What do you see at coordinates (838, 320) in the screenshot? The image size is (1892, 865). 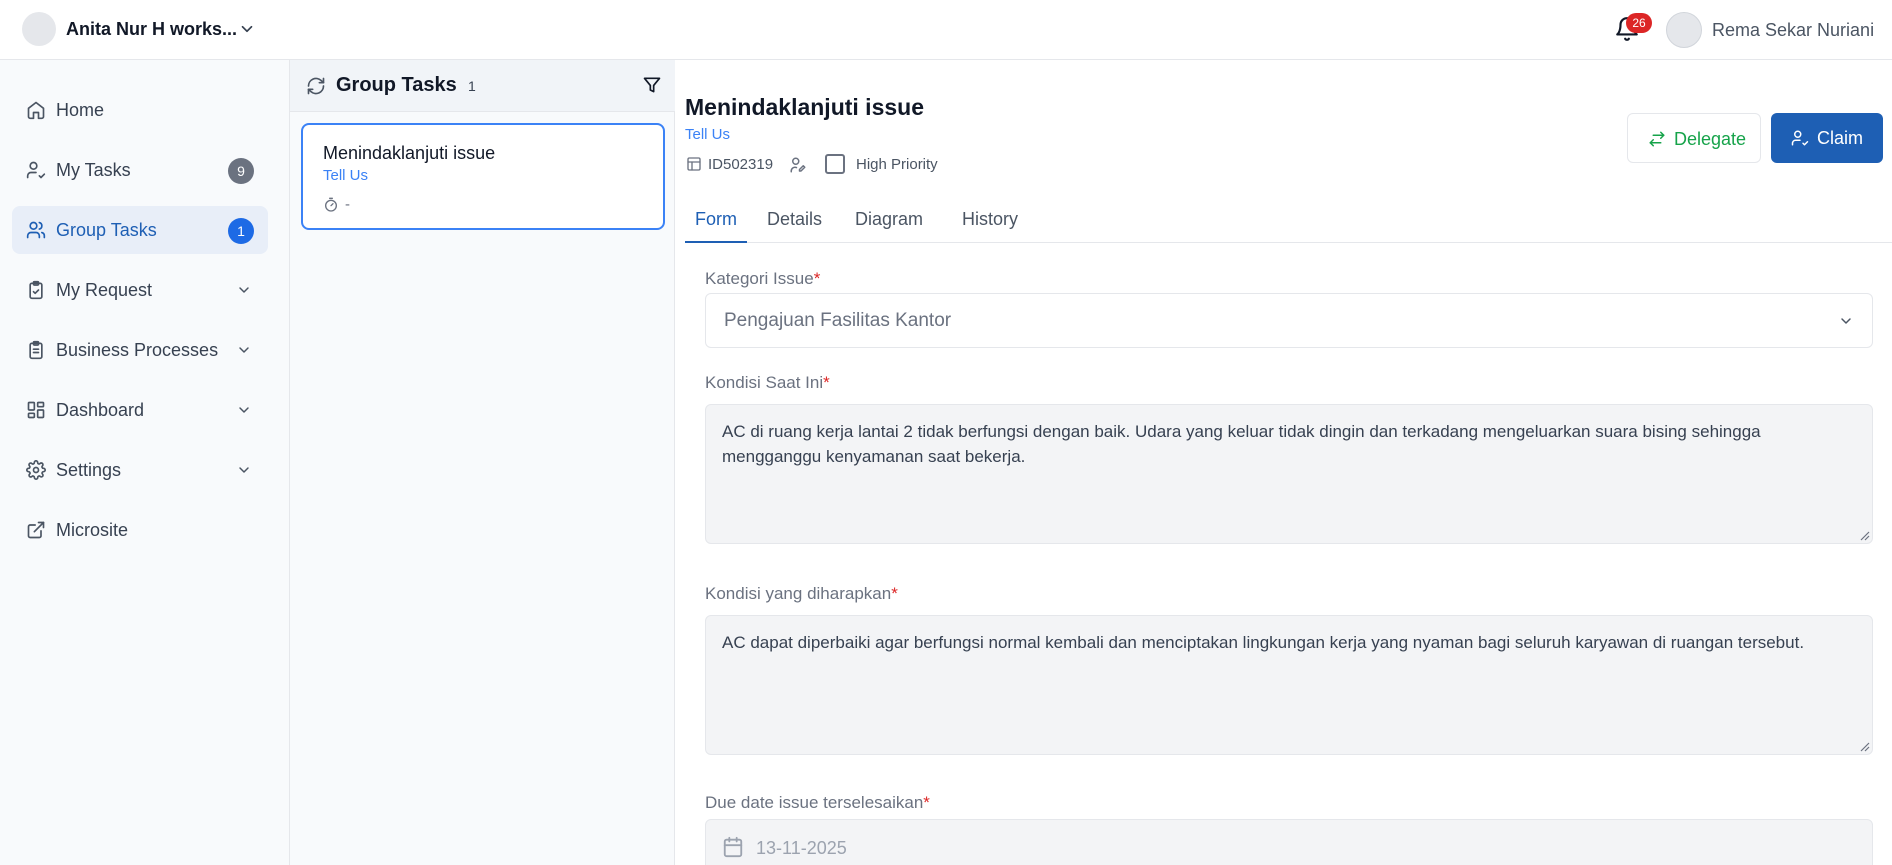 I see `kategori-issue-value: Pengajuan Fasilitas Kantor` at bounding box center [838, 320].